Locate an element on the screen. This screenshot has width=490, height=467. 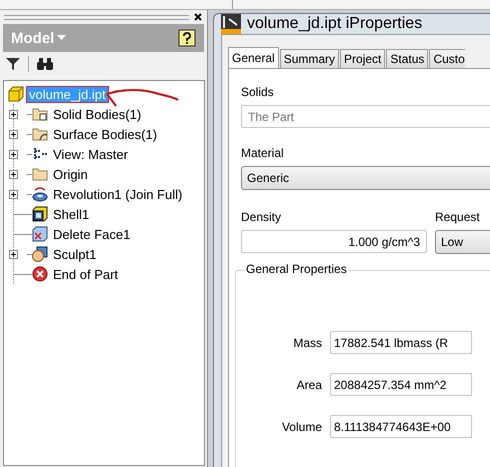
tree-item: Shell1 is located at coordinates (71, 214).